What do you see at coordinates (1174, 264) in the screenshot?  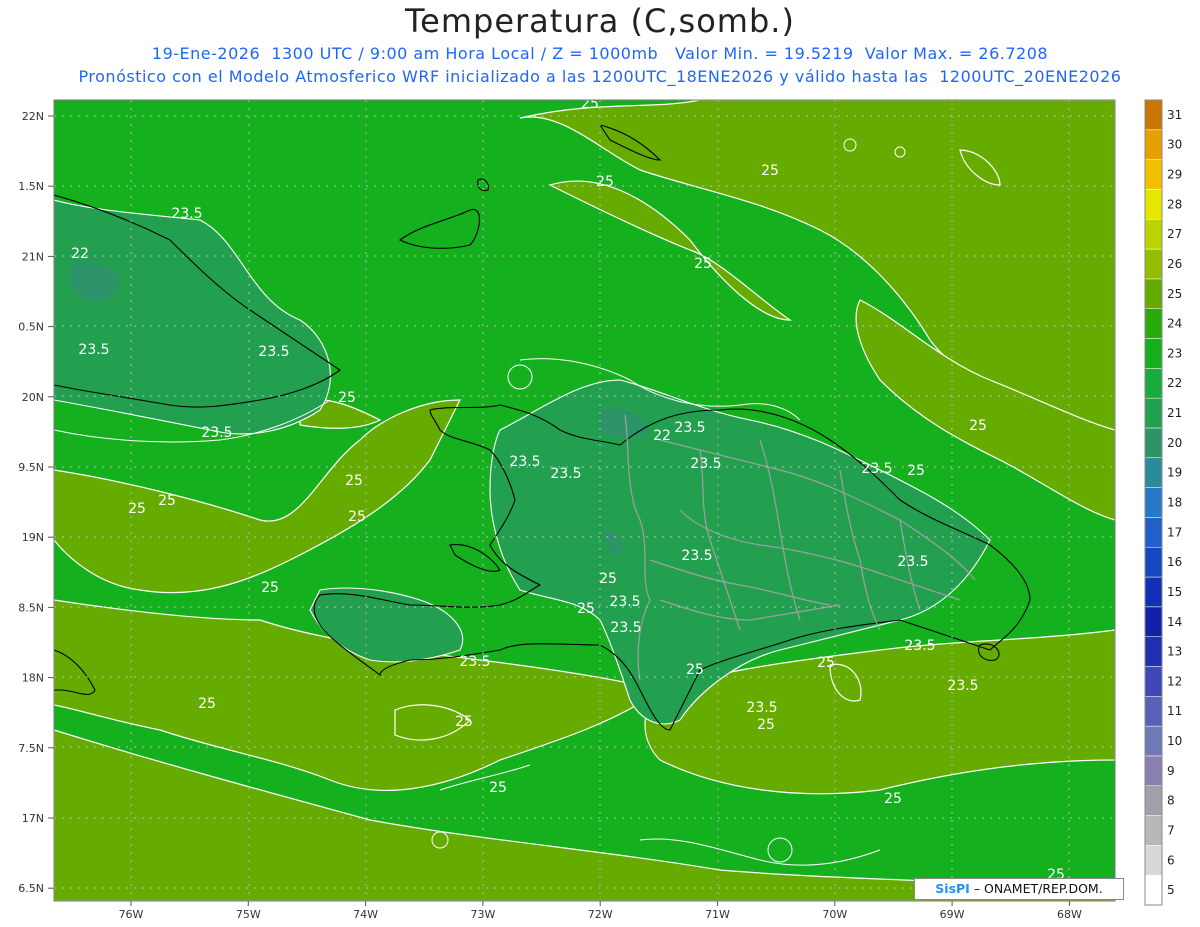 I see `colorbar-label: 26` at bounding box center [1174, 264].